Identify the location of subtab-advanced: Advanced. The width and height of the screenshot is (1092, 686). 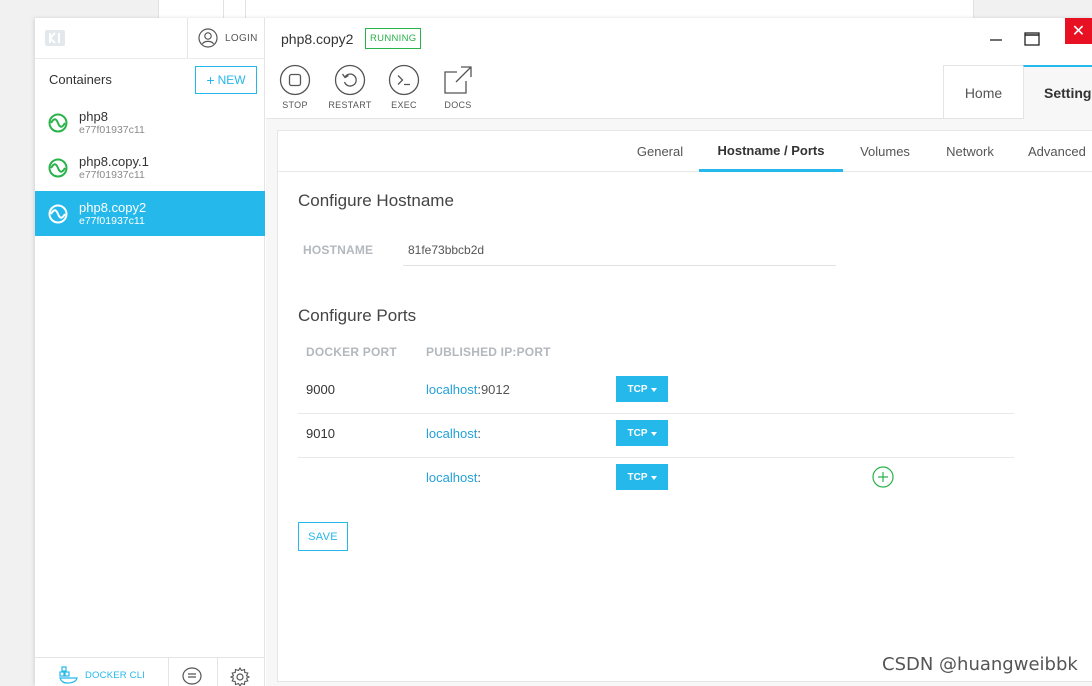
(1055, 151).